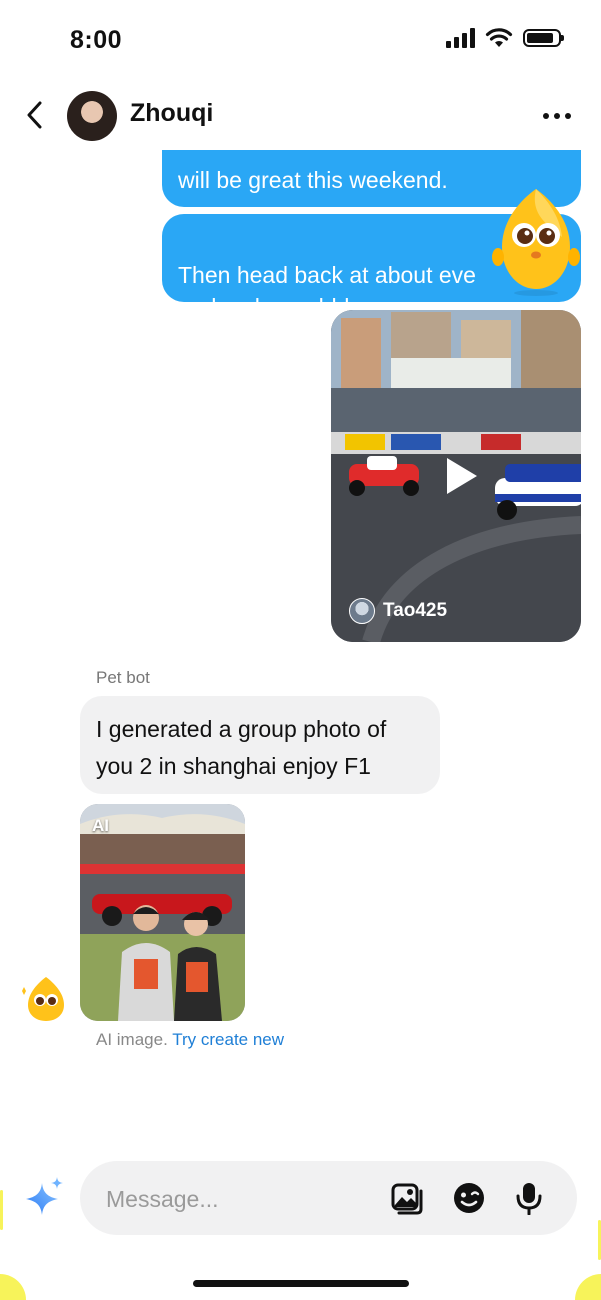 Image resolution: width=601 pixels, height=1300 pixels. What do you see at coordinates (171, 113) in the screenshot?
I see `contact-name: Zhouqi` at bounding box center [171, 113].